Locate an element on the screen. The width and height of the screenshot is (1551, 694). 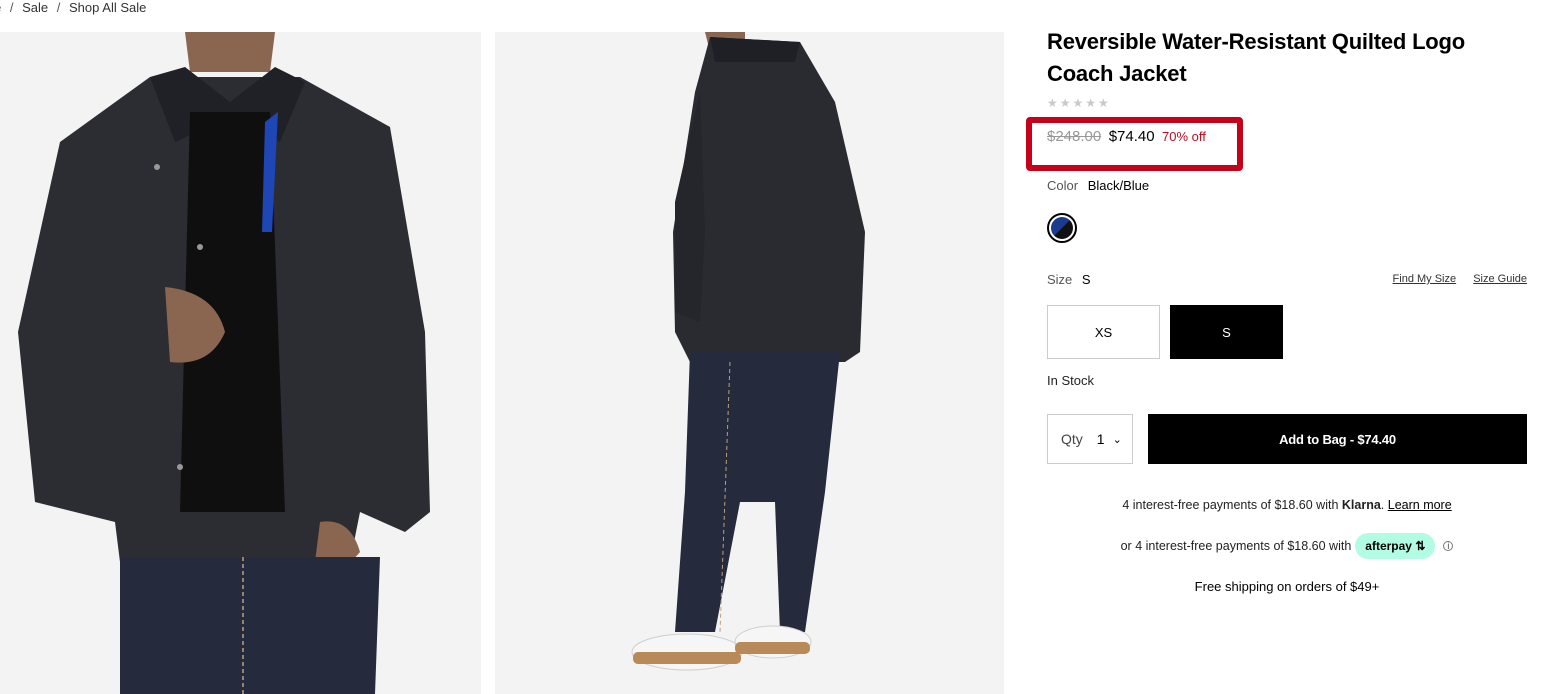
stock-status: In Stock is located at coordinates (1070, 380).